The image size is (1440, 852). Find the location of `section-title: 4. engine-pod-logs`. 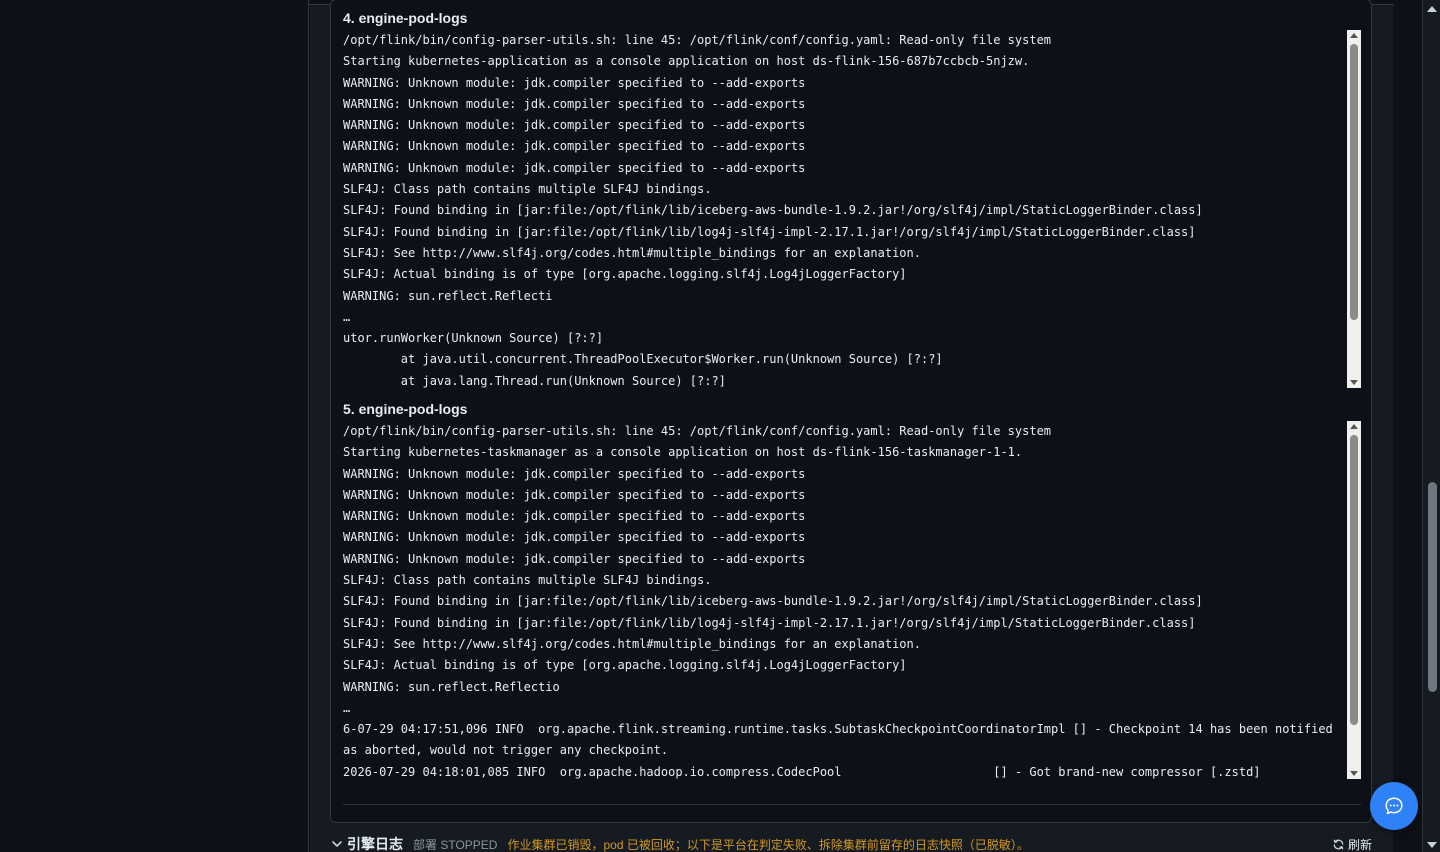

section-title: 4. engine-pod-logs is located at coordinates (405, 18).